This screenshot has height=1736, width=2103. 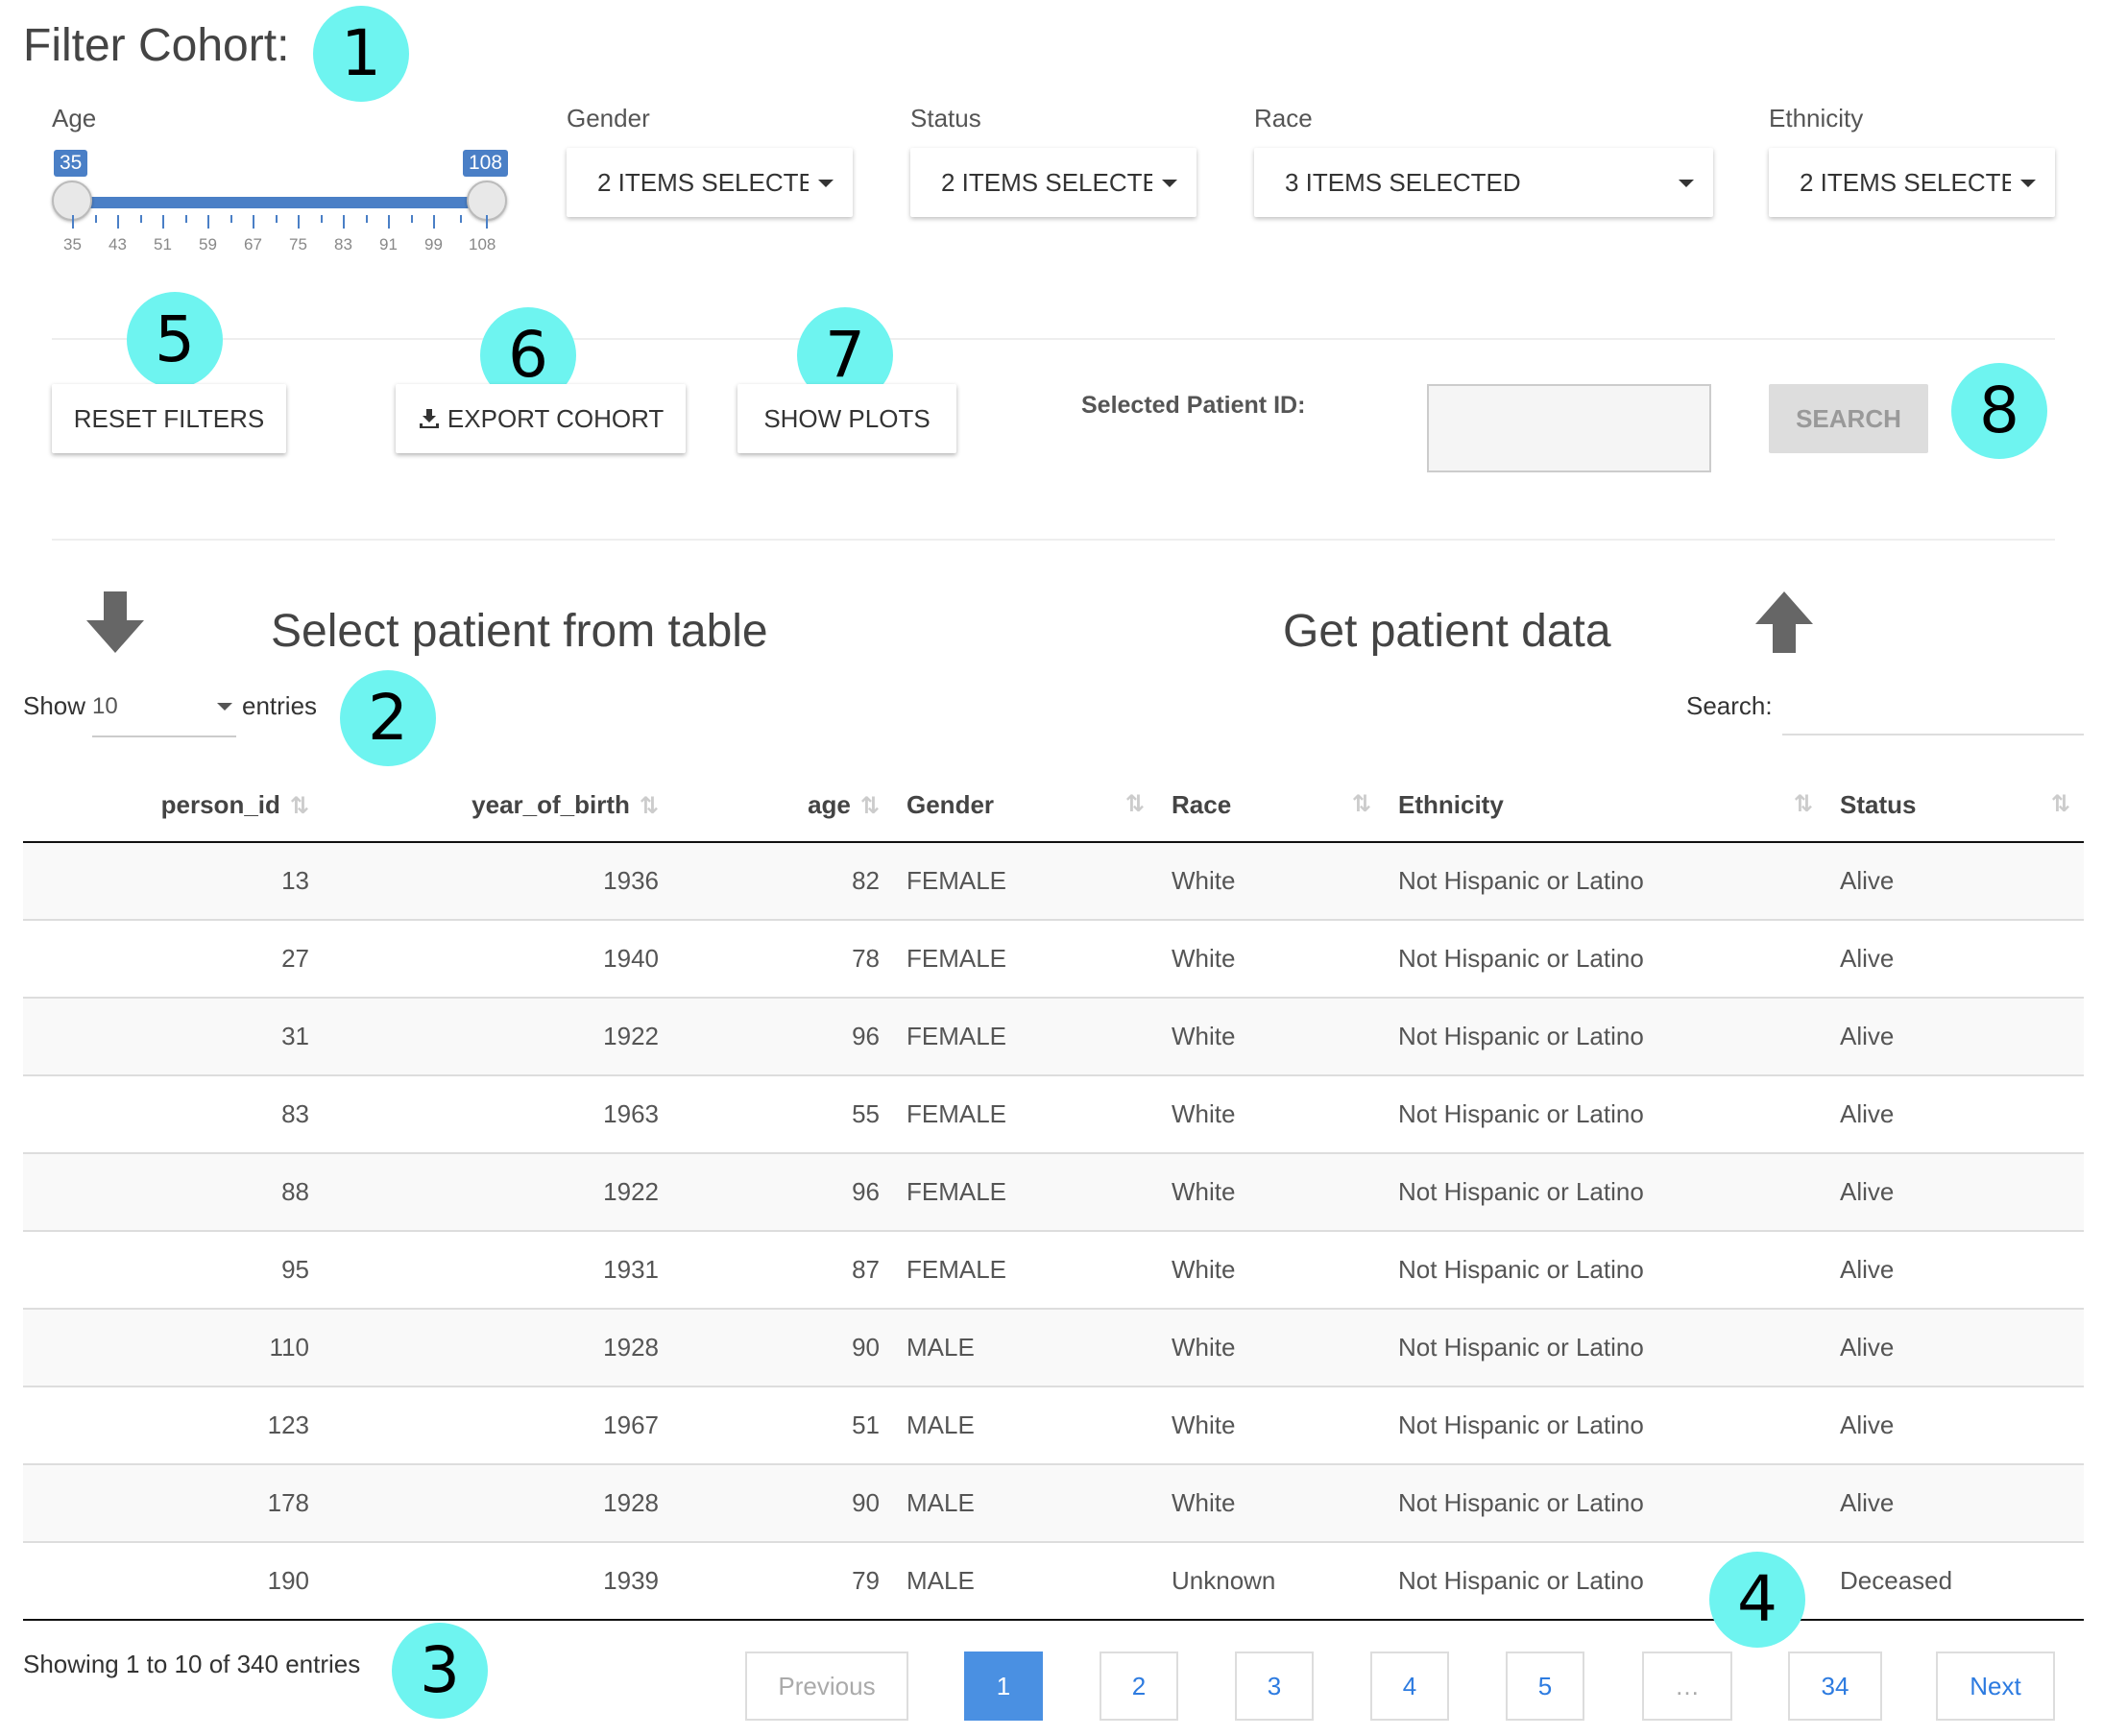 What do you see at coordinates (782, 959) in the screenshot?
I see `cell-age: 78` at bounding box center [782, 959].